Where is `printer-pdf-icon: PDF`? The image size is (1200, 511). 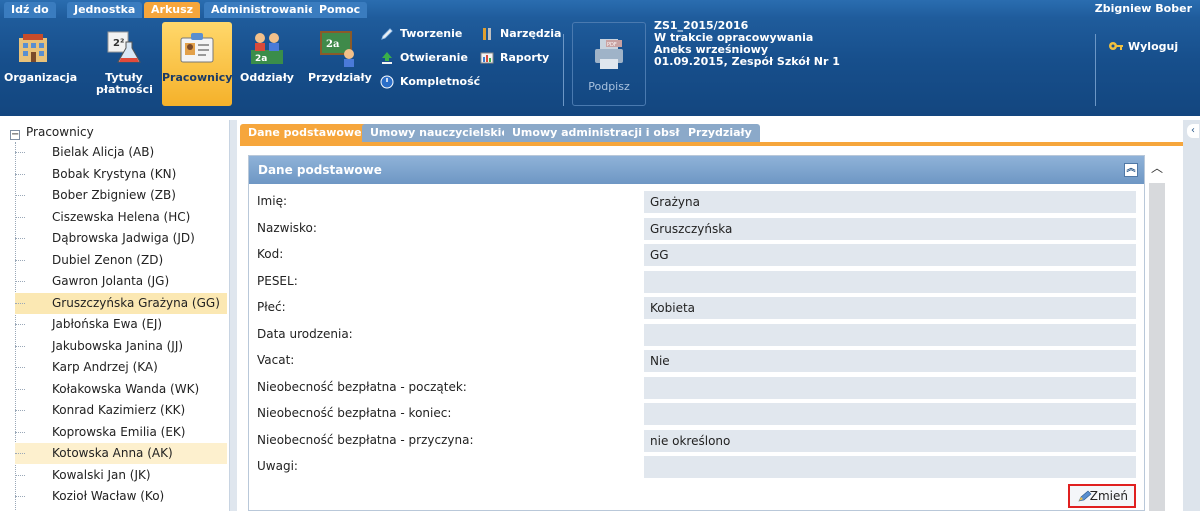
printer-pdf-icon: PDF is located at coordinates (609, 54).